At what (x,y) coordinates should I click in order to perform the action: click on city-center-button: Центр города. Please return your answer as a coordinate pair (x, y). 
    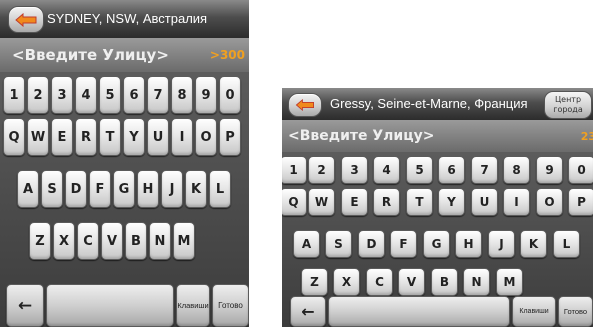
    Looking at the image, I should click on (568, 105).